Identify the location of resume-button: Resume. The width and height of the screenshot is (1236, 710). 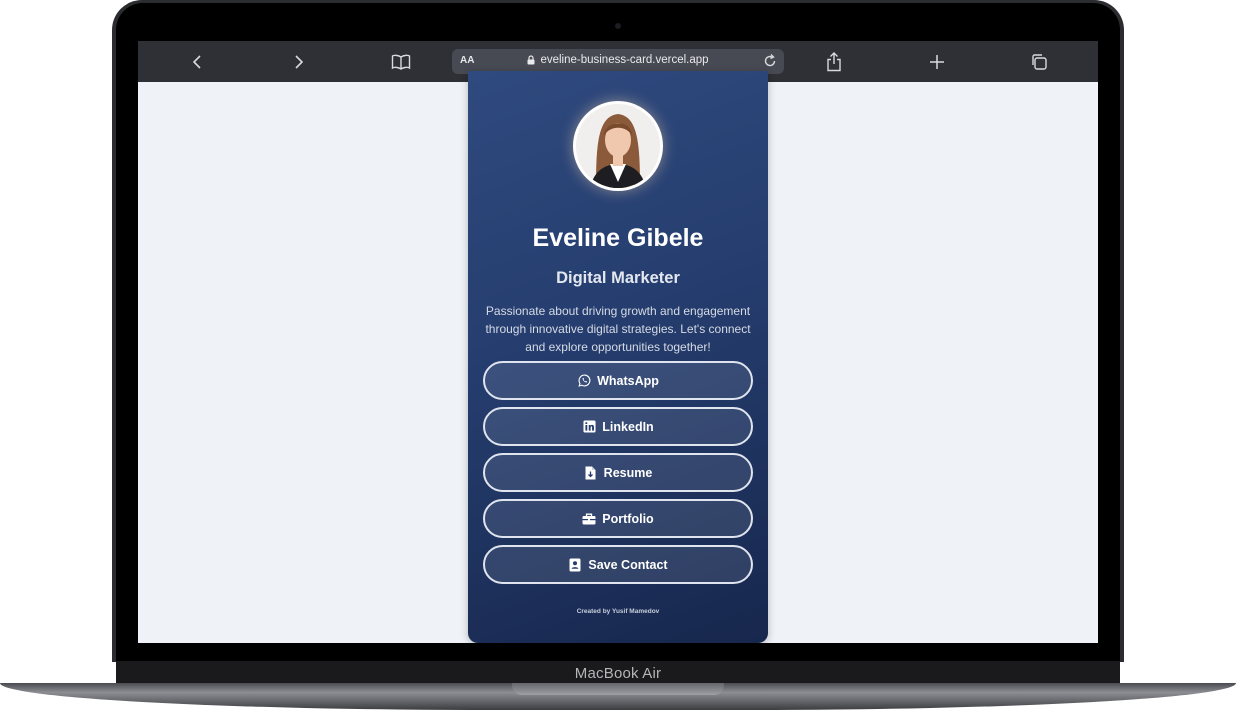
(618, 472).